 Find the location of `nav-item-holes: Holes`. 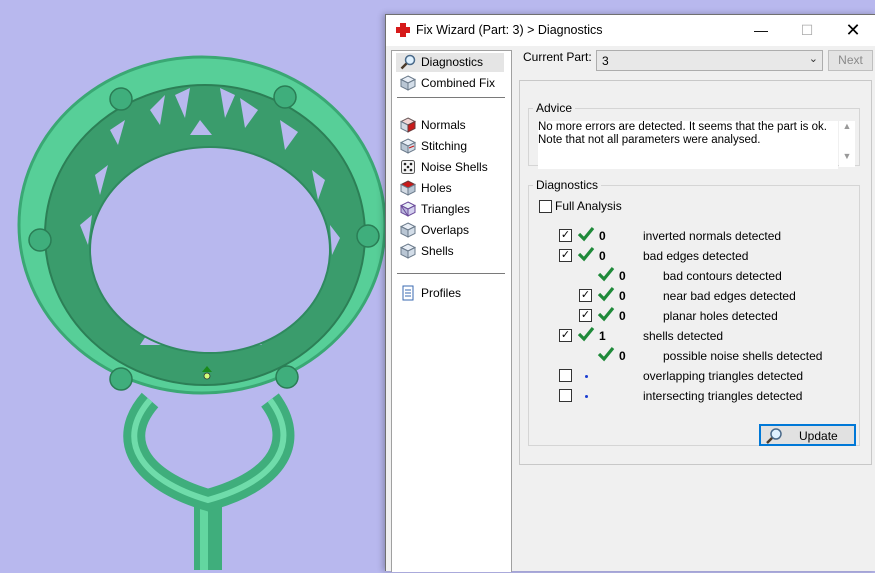

nav-item-holes: Holes is located at coordinates (450, 188).